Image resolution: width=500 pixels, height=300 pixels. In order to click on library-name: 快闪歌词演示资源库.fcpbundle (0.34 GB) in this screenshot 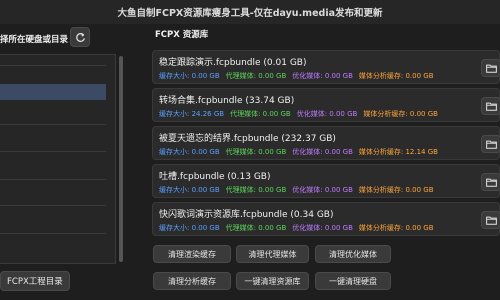, I will do `click(246, 215)`.